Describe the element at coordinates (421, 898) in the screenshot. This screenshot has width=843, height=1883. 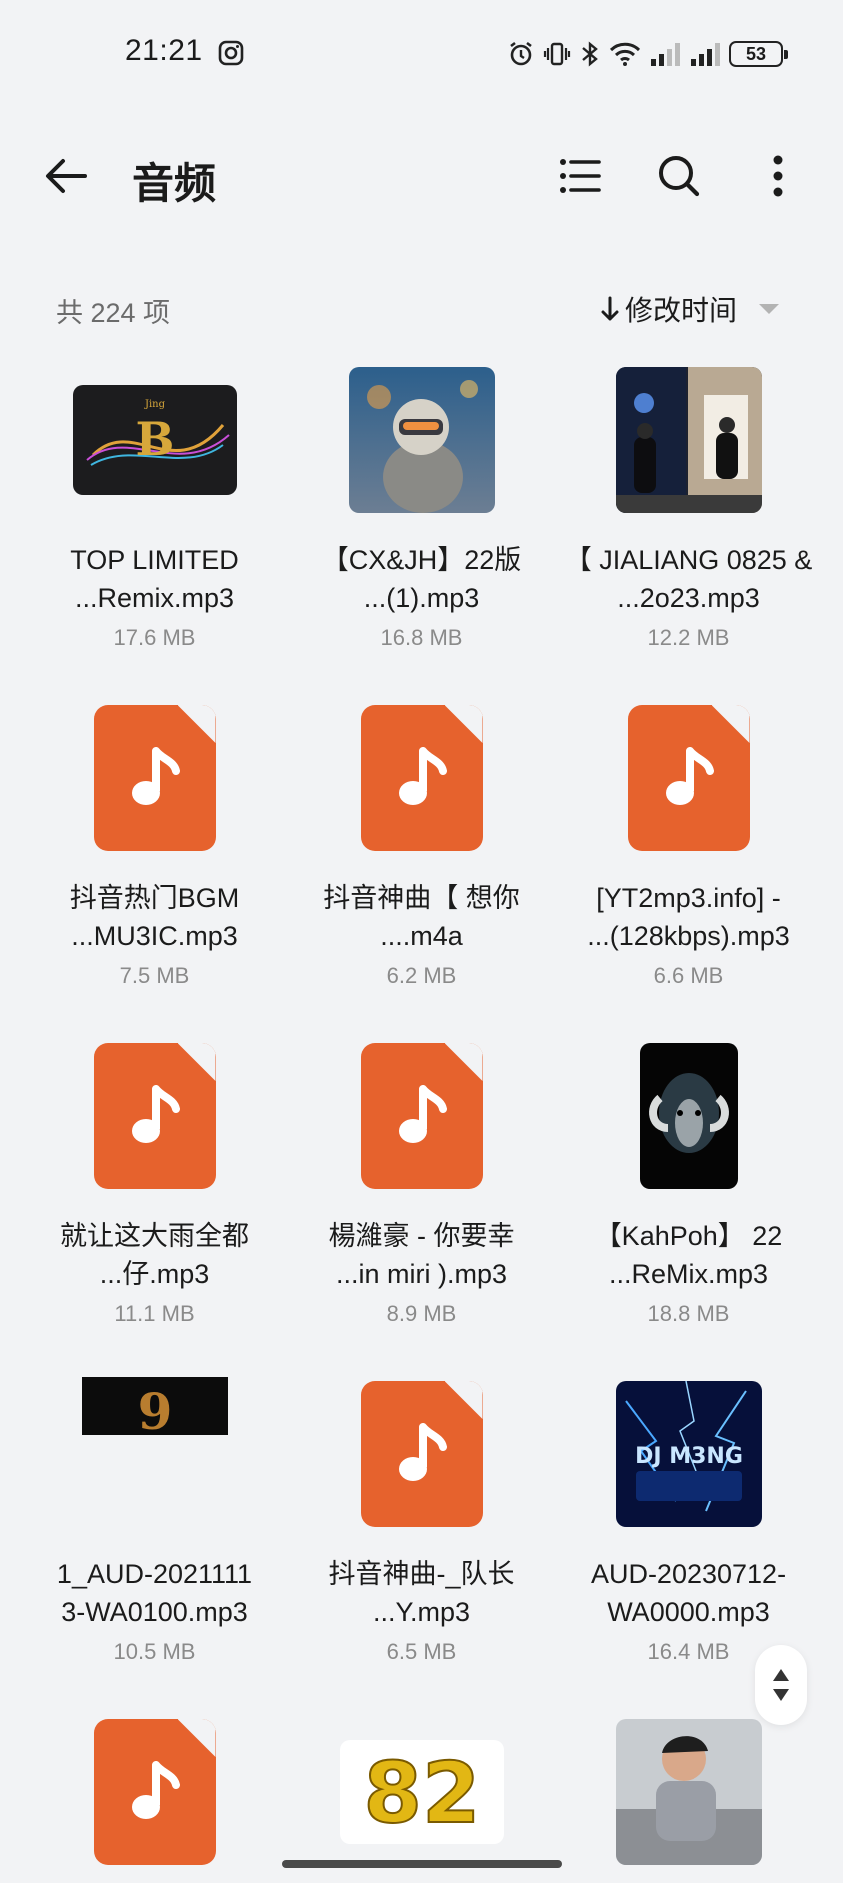
I see `file-name-line1: 抖音神曲【 想你` at that location.